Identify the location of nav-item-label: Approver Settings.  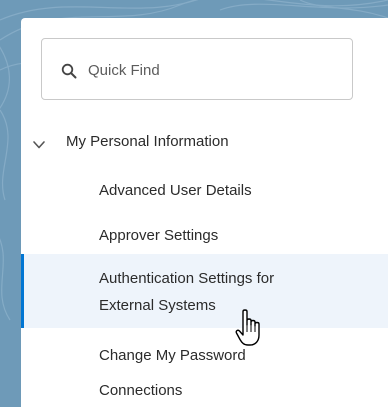
(159, 235).